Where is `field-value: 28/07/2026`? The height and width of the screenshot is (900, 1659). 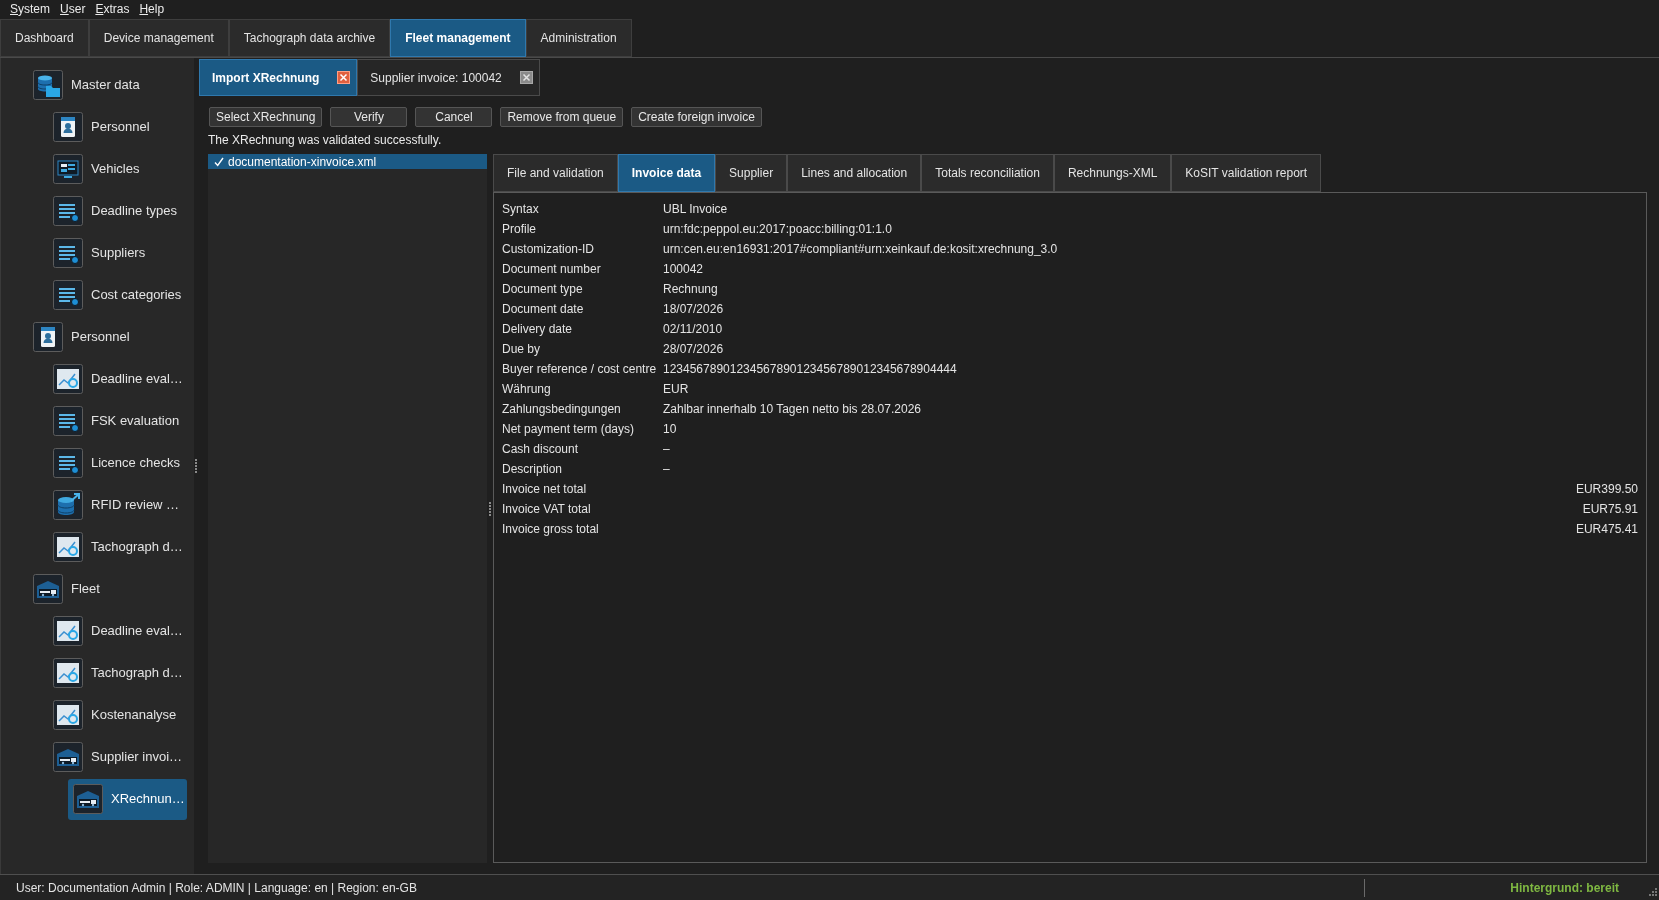
field-value: 28/07/2026 is located at coordinates (693, 349).